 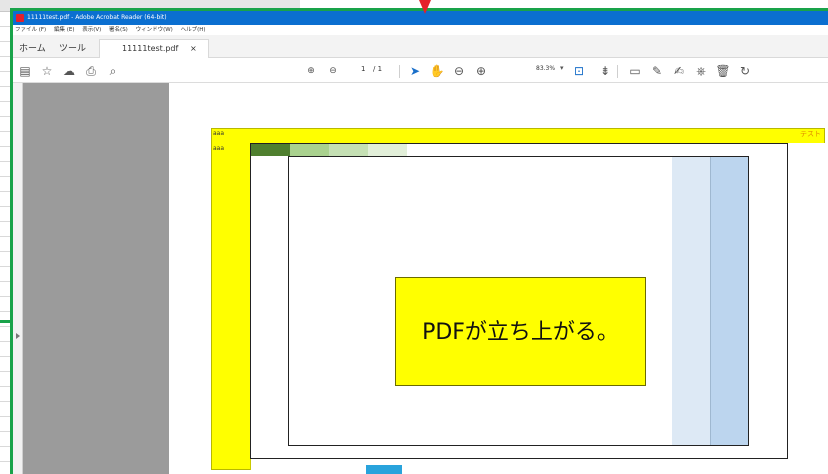 I want to click on annotation-arrow-icon, so click(x=425, y=7).